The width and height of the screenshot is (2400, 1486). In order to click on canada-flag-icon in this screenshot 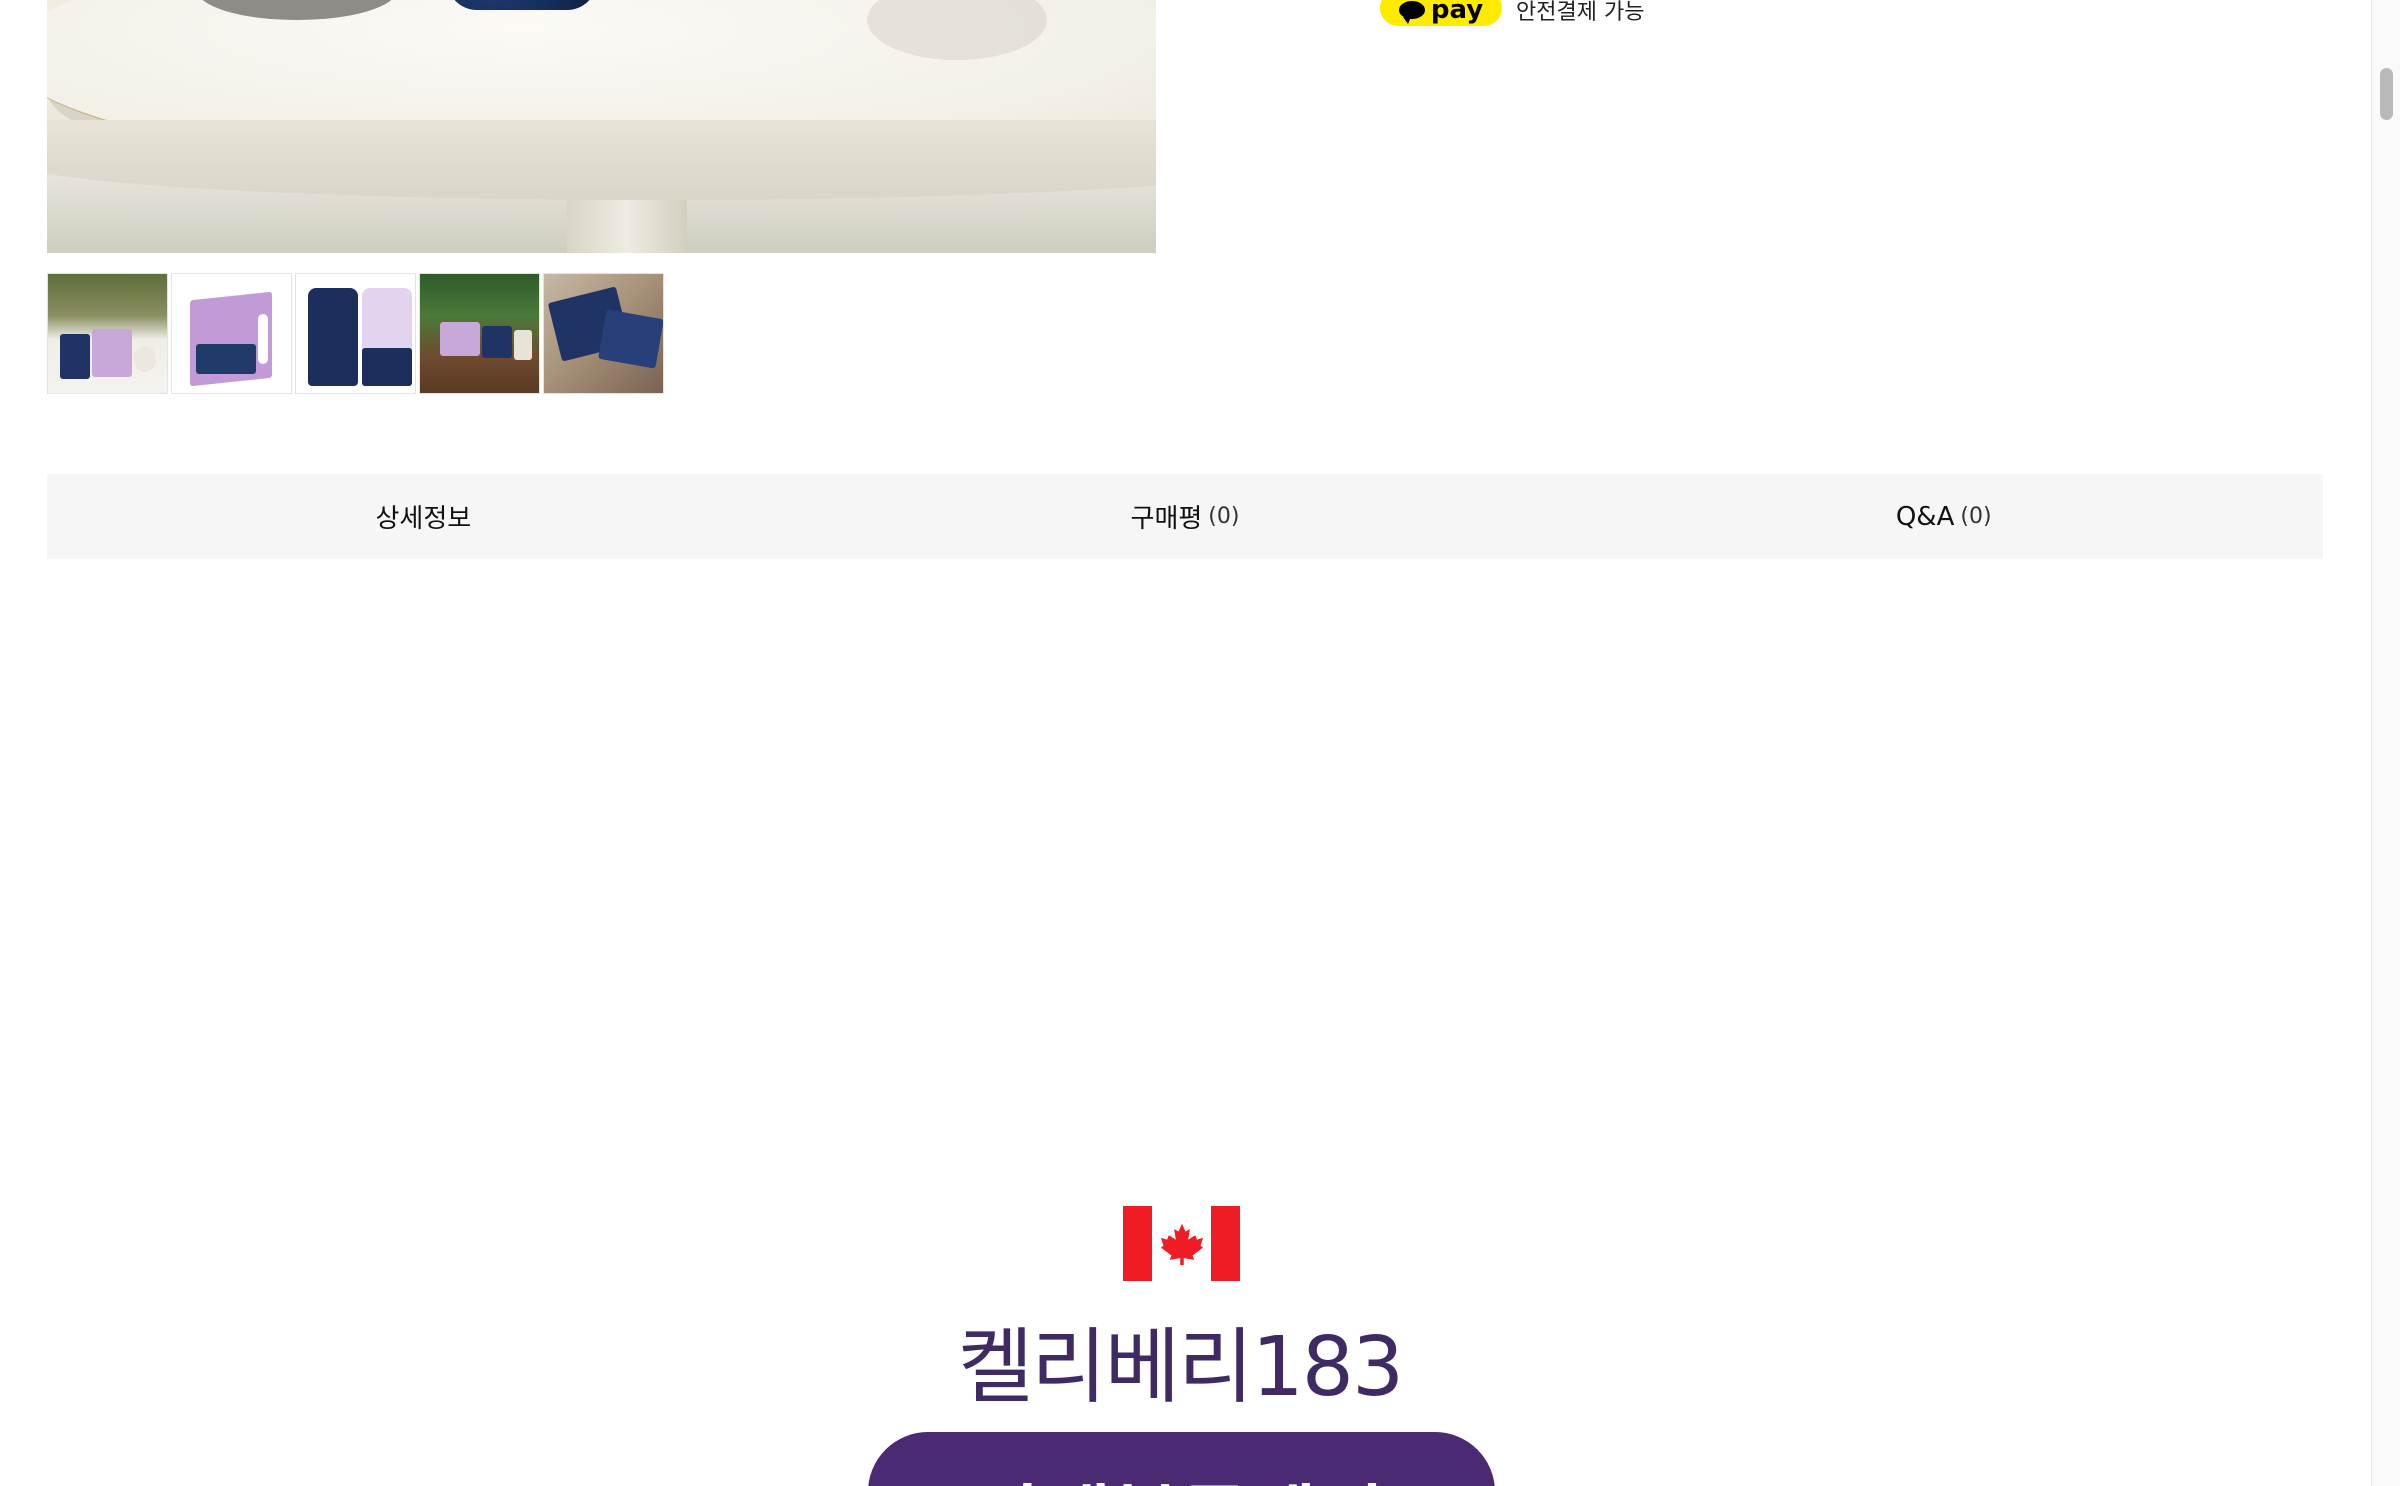, I will do `click(1181, 1243)`.